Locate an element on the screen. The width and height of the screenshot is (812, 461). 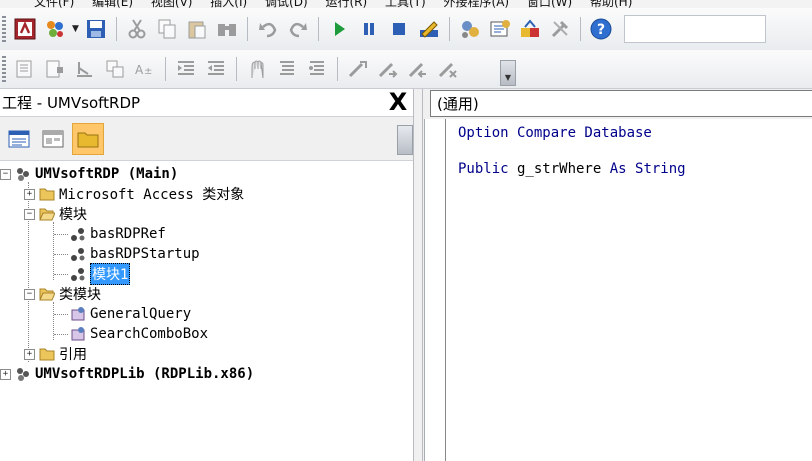
help-icon: ? is located at coordinates (601, 29).